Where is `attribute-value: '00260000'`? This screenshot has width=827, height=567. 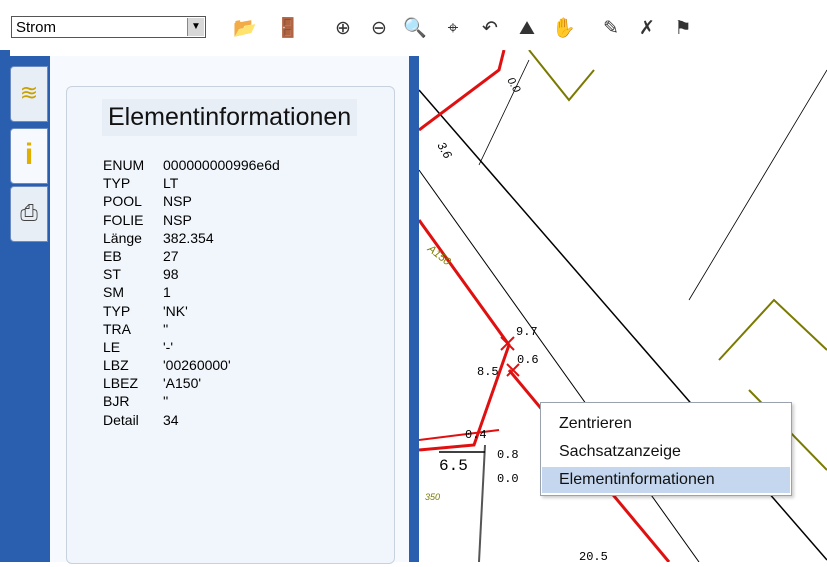
attribute-value: '00260000' is located at coordinates (197, 365).